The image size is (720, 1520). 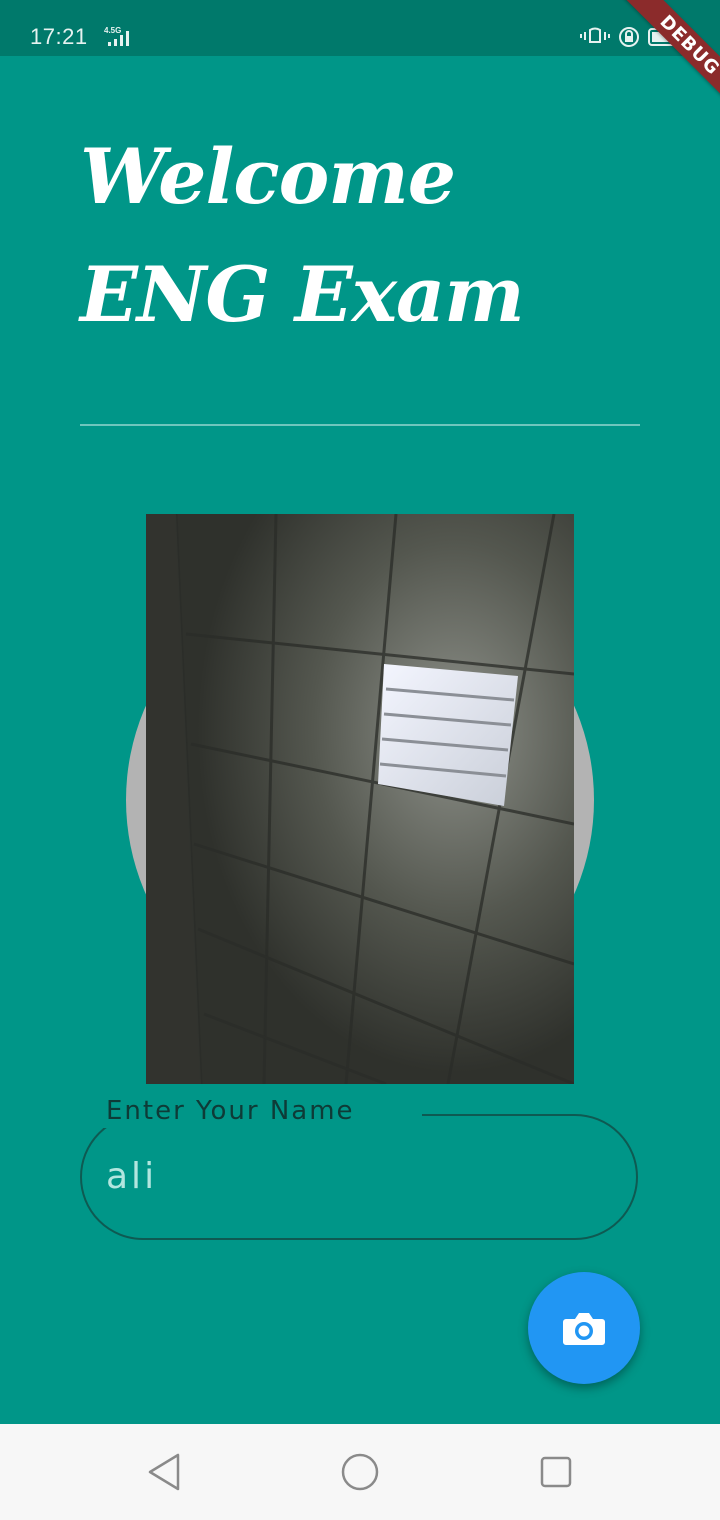 What do you see at coordinates (359, 1177) in the screenshot?
I see `name-field` at bounding box center [359, 1177].